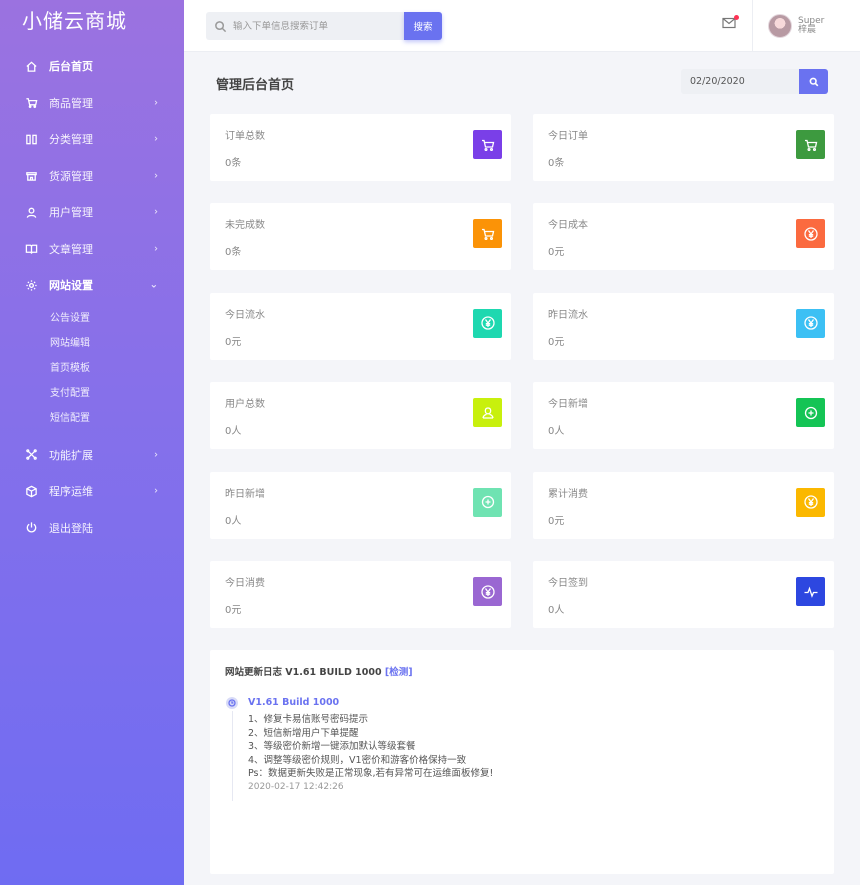  I want to click on date-input, so click(740, 81).